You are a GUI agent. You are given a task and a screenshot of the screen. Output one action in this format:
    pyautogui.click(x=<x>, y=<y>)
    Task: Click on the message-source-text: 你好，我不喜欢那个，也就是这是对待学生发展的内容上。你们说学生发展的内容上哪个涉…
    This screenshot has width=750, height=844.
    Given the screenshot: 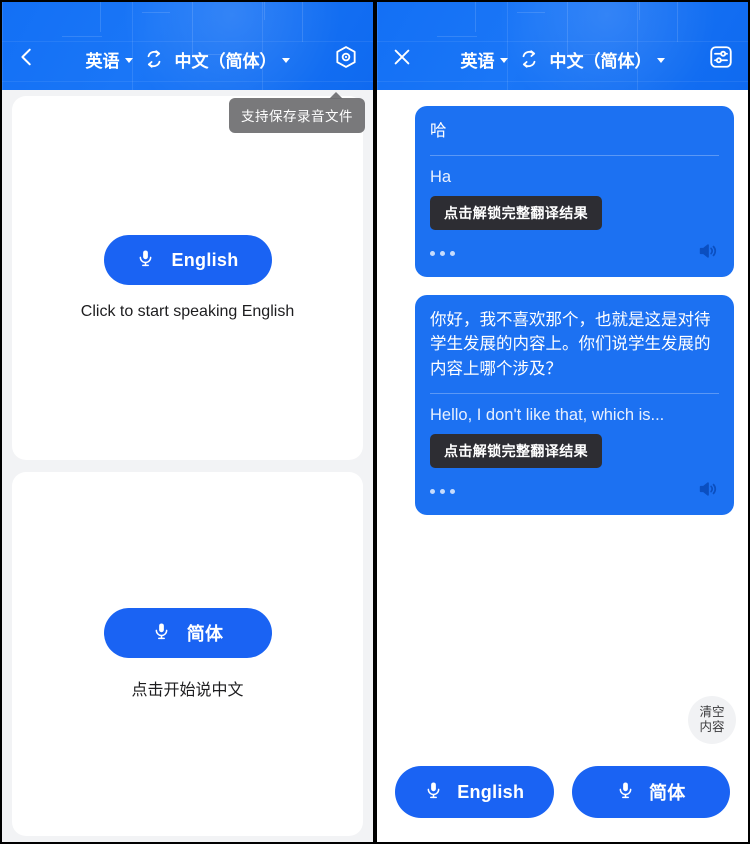 What is the action you would take?
    pyautogui.click(x=570, y=344)
    